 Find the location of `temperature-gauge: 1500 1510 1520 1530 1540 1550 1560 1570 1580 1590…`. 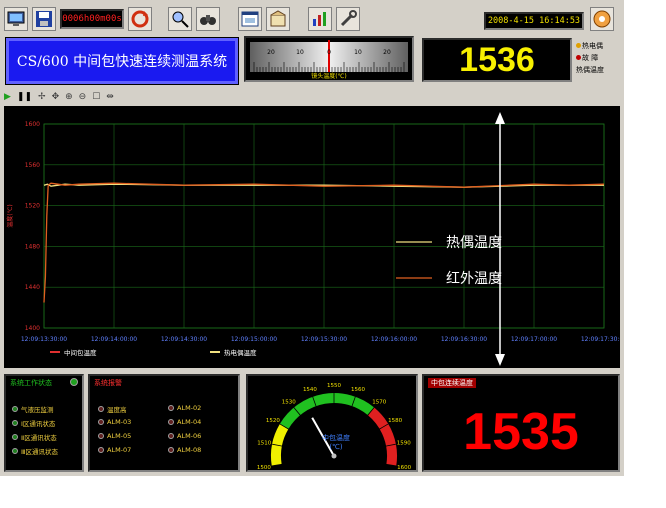

temperature-gauge: 1500 1510 1520 1530 1540 1550 1560 1570 1580 1590… is located at coordinates (334, 427).